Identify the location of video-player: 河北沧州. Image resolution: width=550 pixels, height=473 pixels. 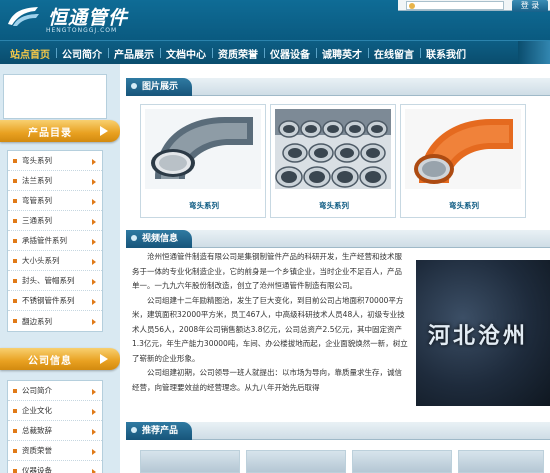
(483, 333).